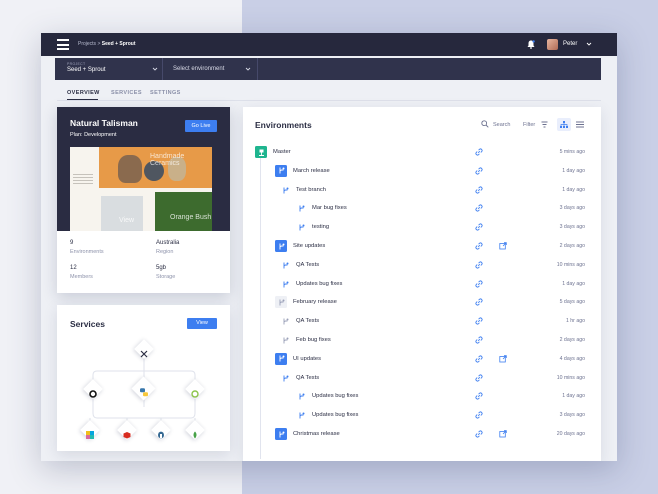 This screenshot has height=494, width=658. I want to click on branch-glyph-icon, so click(281, 170).